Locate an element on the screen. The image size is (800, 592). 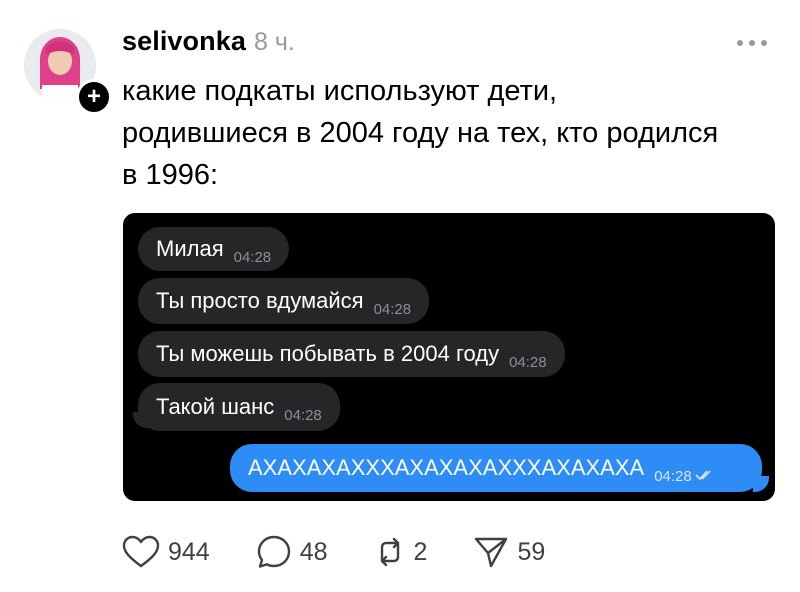
message-text: Милая is located at coordinates (190, 248).